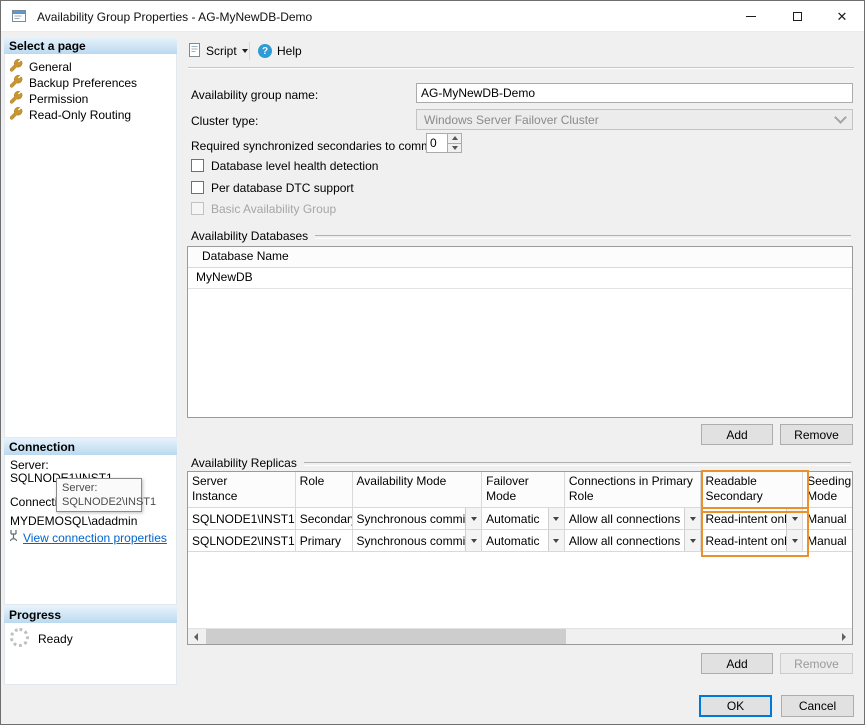  Describe the element at coordinates (225, 121) in the screenshot. I see `cluster-type-label: Cluster type:` at that location.